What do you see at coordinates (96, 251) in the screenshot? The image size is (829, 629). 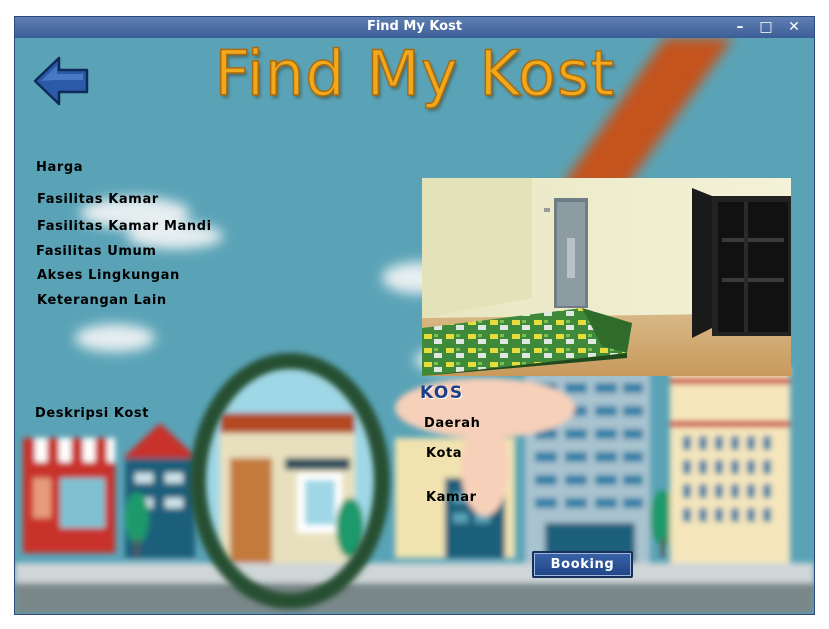 I see `fasilitas-umum-label: Fasilitas Umum` at bounding box center [96, 251].